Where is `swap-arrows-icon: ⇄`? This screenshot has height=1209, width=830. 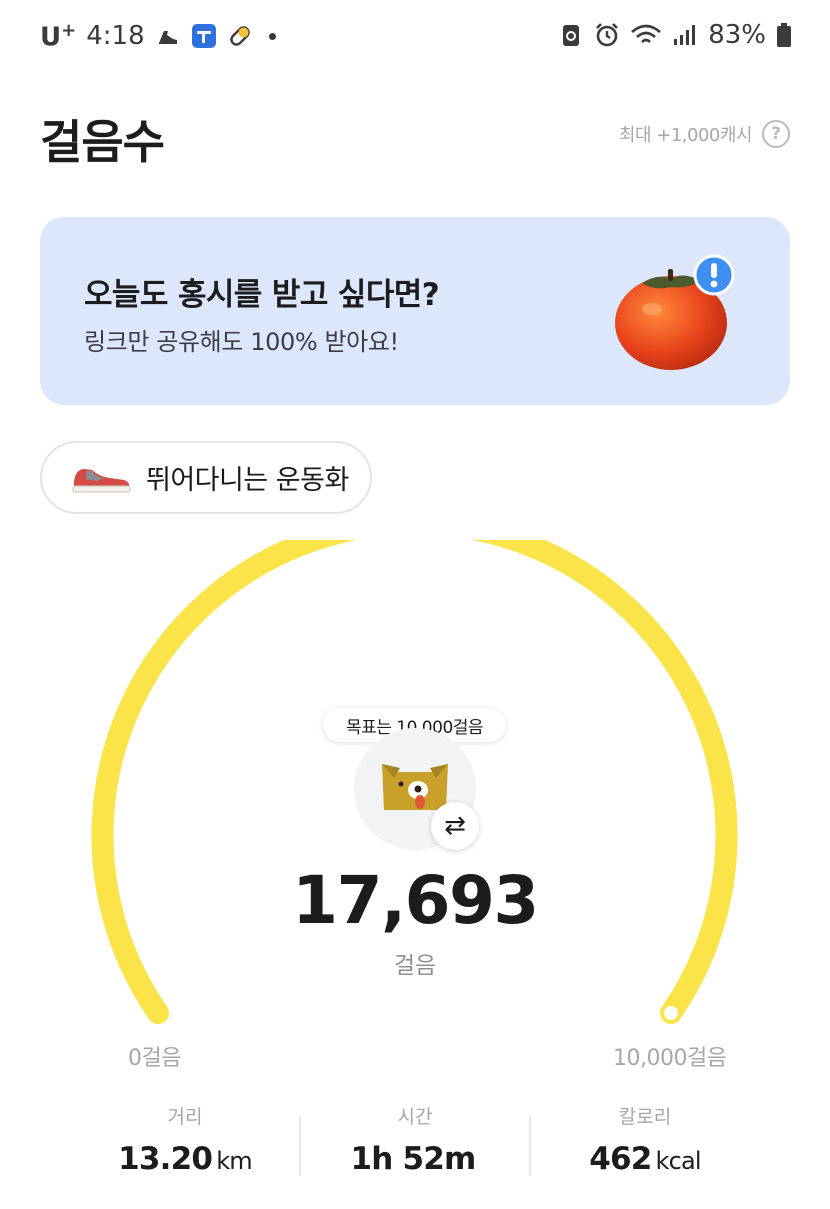
swap-arrows-icon: ⇄ is located at coordinates (455, 826).